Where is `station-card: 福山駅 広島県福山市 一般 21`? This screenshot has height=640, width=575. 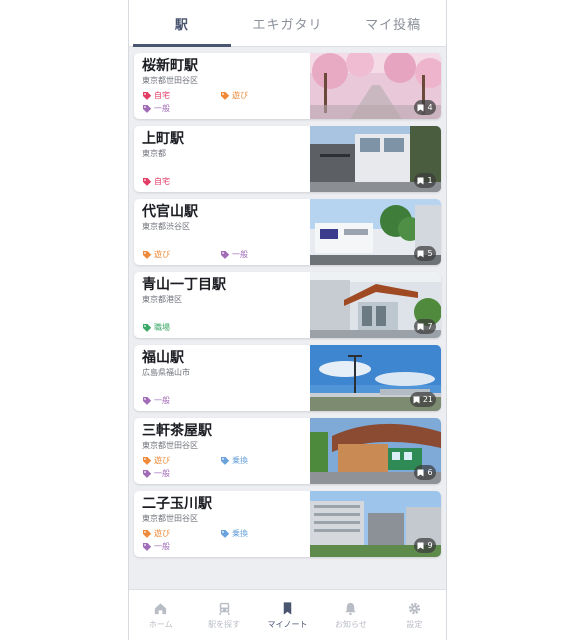 station-card: 福山駅 広島県福山市 一般 21 is located at coordinates (287, 378).